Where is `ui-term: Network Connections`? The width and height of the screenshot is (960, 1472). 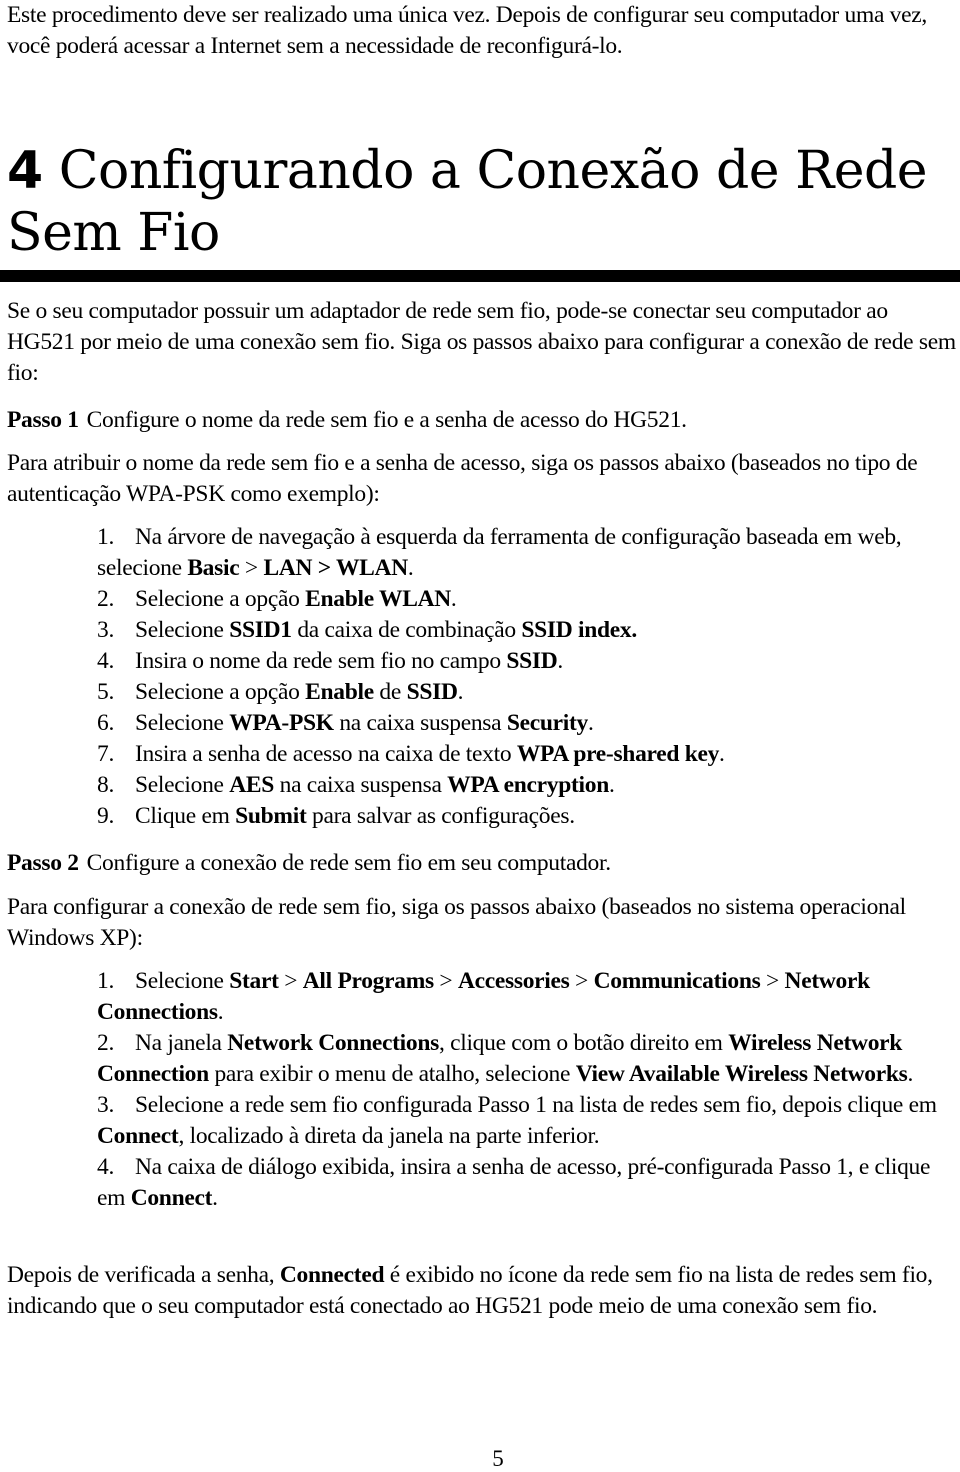
ui-term: Network Connections is located at coordinates (333, 1043).